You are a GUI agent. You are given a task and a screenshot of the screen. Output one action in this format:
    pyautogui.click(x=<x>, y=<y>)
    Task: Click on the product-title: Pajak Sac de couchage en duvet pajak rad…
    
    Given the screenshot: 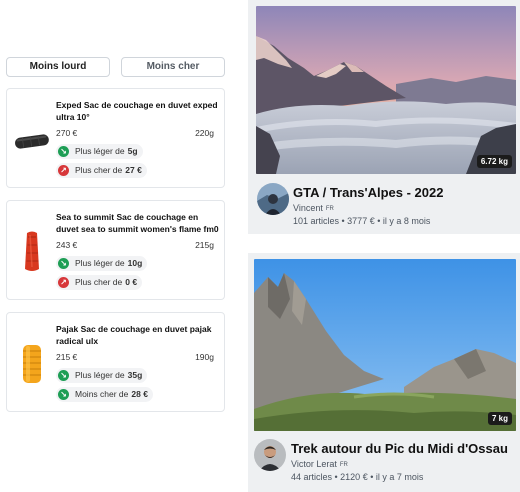 What is the action you would take?
    pyautogui.click(x=134, y=335)
    